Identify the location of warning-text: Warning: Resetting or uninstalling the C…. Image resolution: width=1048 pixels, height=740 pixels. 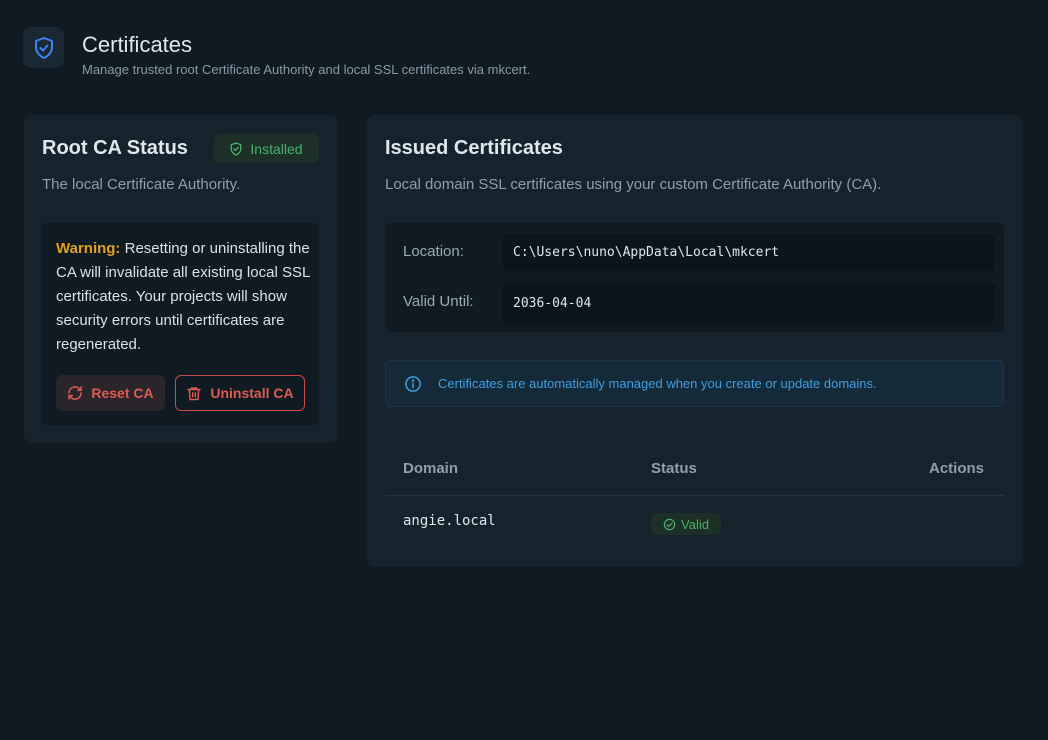
(185, 297).